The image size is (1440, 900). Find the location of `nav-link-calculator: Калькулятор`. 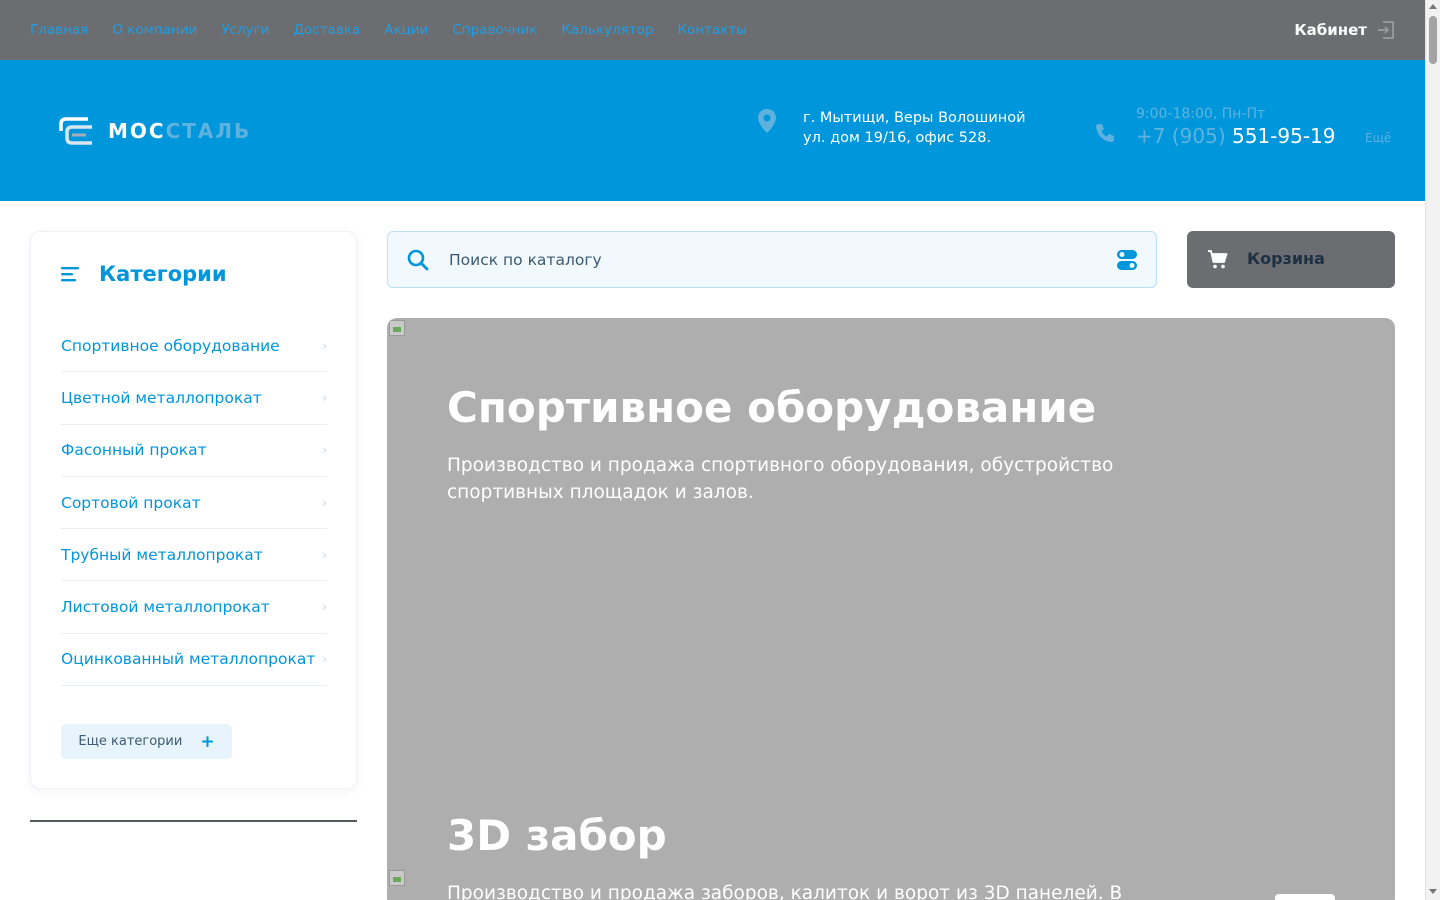

nav-link-calculator: Калькулятор is located at coordinates (607, 30).